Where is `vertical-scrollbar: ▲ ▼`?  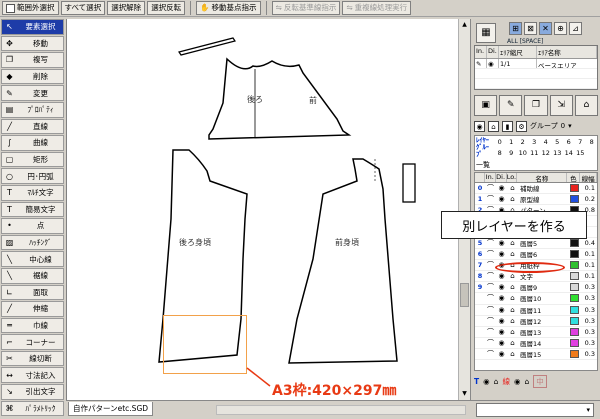
vertical-scrollbar: ▲ ▼ is located at coordinates (464, 209).